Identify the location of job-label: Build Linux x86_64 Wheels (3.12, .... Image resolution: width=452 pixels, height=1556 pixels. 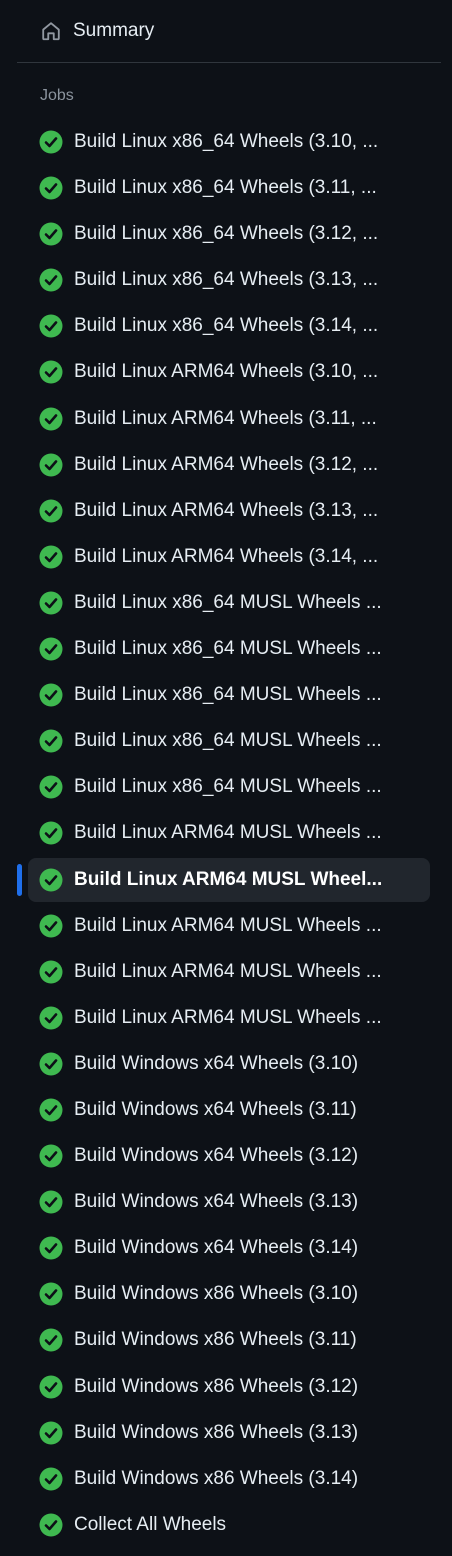
(226, 234).